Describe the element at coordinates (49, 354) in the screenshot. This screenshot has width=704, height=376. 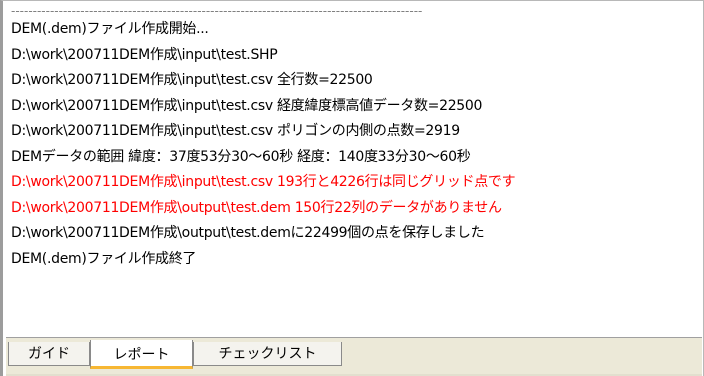
I see `tab-guide: ガイド` at that location.